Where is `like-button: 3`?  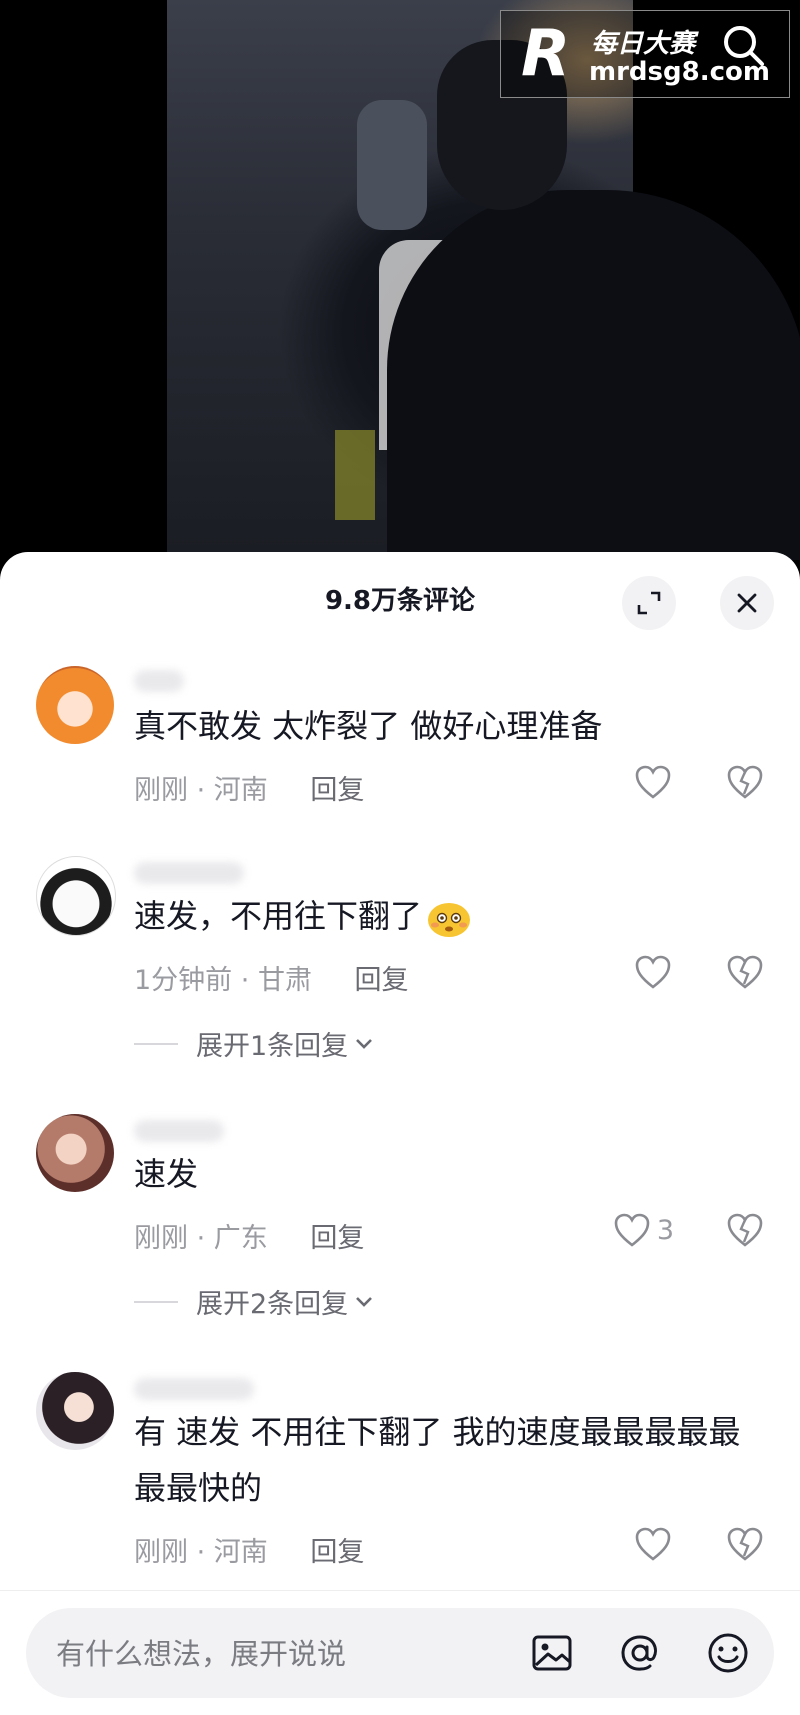
like-button: 3 is located at coordinates (643, 1230).